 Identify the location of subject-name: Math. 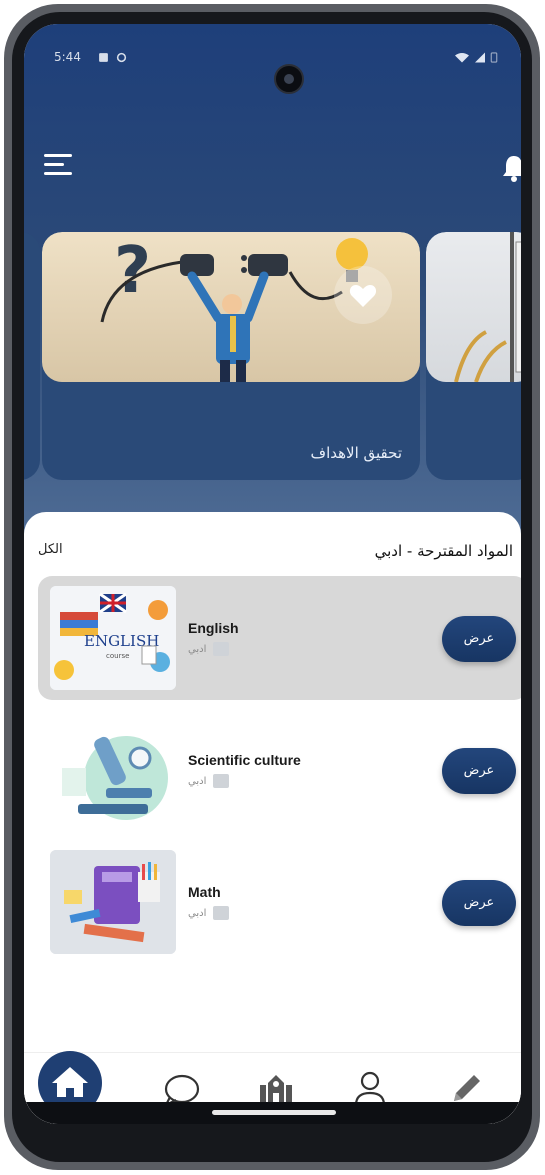
(204, 892).